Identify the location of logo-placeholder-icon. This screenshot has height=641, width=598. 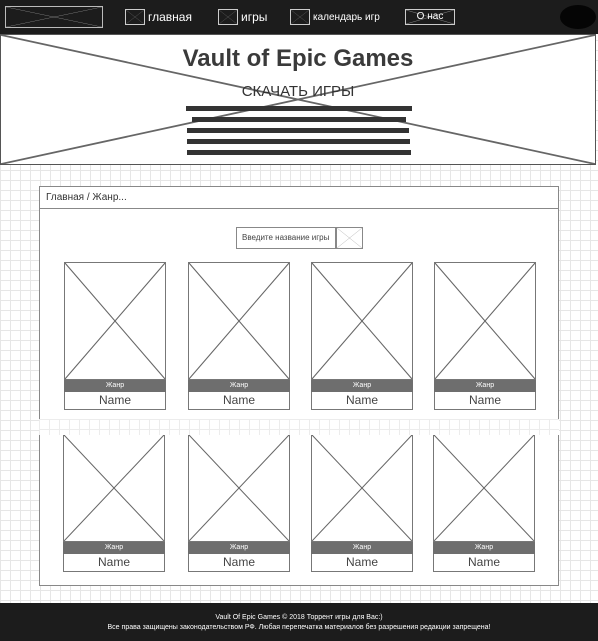
(54, 17).